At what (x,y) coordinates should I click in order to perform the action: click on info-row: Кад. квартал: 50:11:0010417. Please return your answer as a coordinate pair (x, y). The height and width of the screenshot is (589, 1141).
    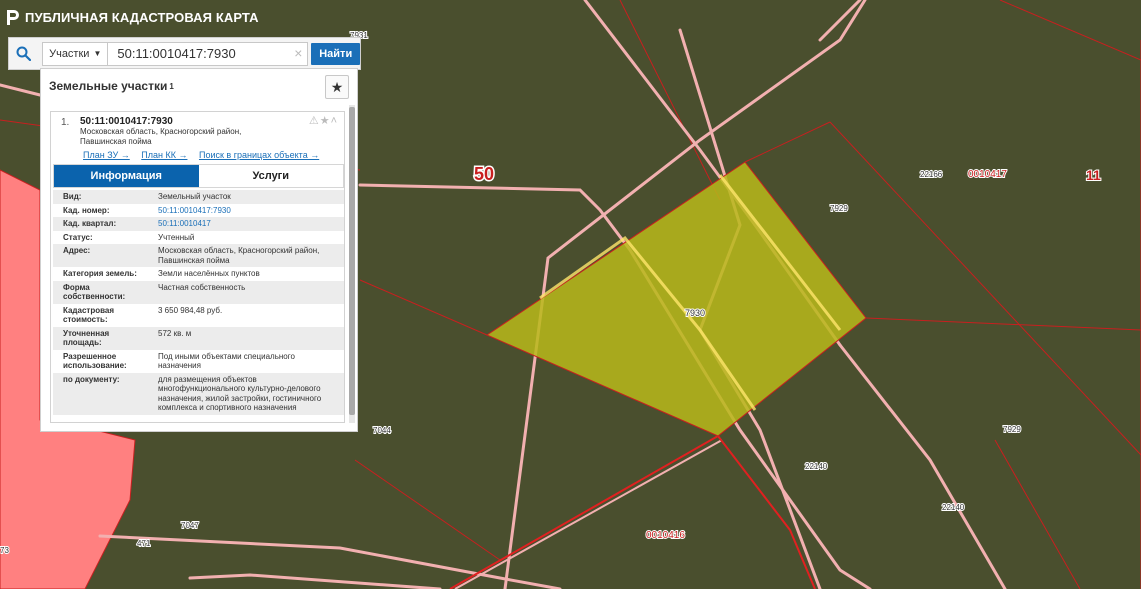
    Looking at the image, I should click on (198, 224).